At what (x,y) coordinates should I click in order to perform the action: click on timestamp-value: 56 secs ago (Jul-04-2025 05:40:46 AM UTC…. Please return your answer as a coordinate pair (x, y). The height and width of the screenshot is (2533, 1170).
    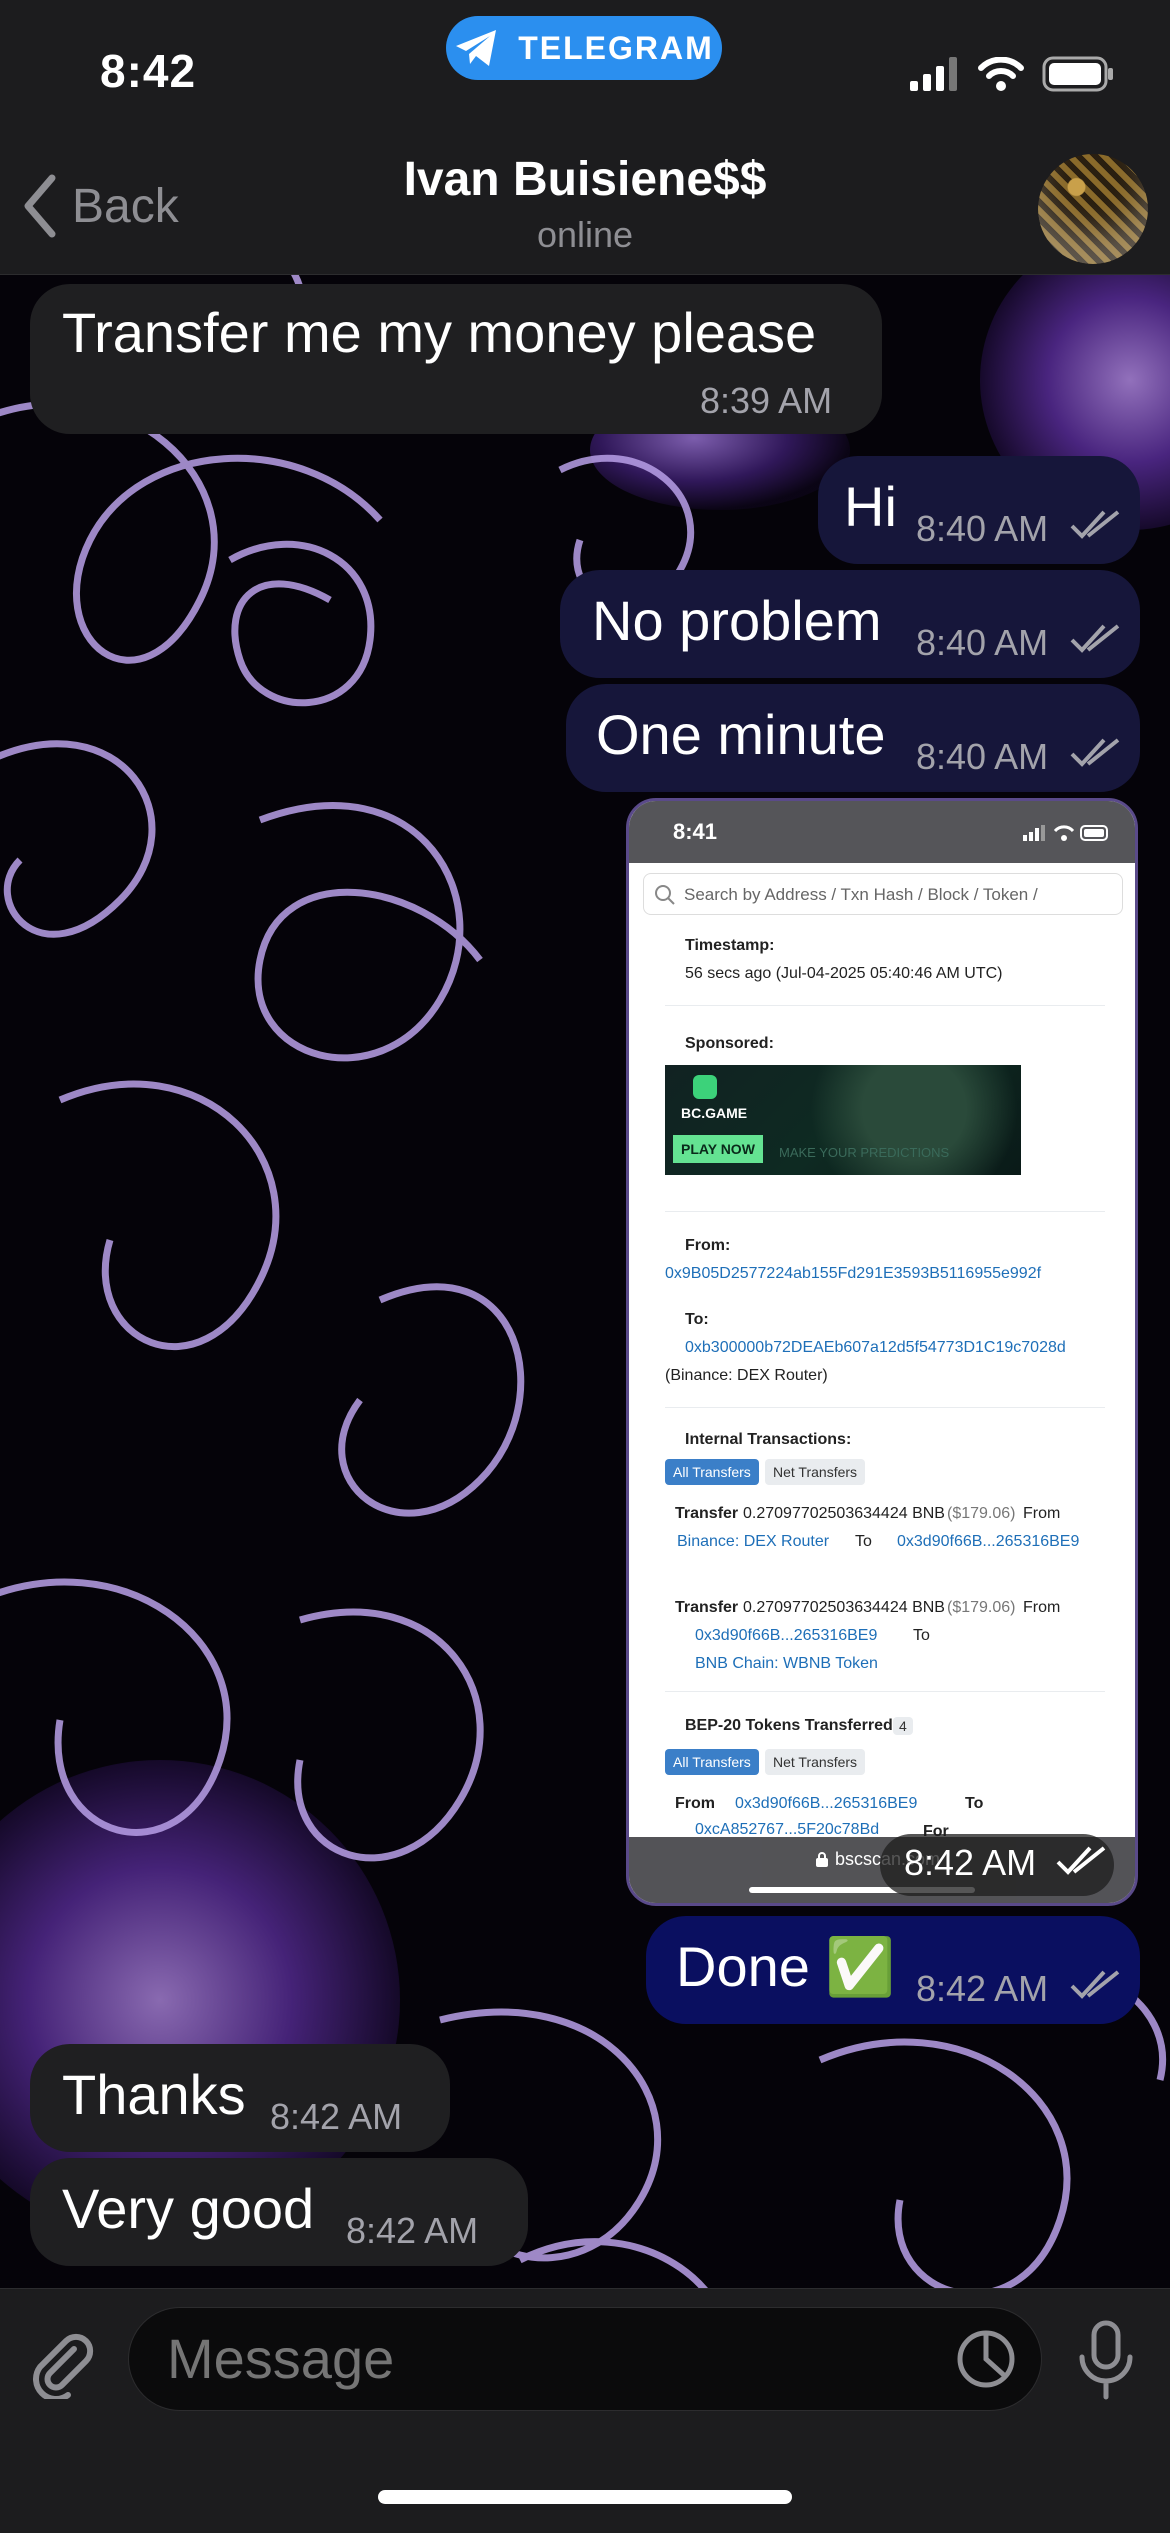
    Looking at the image, I should click on (844, 973).